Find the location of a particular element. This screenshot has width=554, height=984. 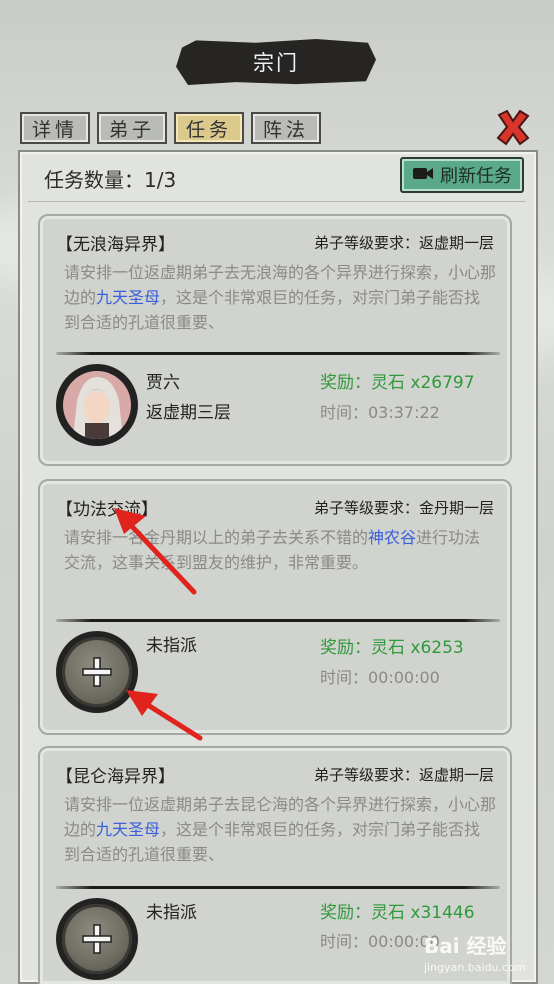

task-requirement: 弟子等级要求：金丹期一层 is located at coordinates (403, 508).